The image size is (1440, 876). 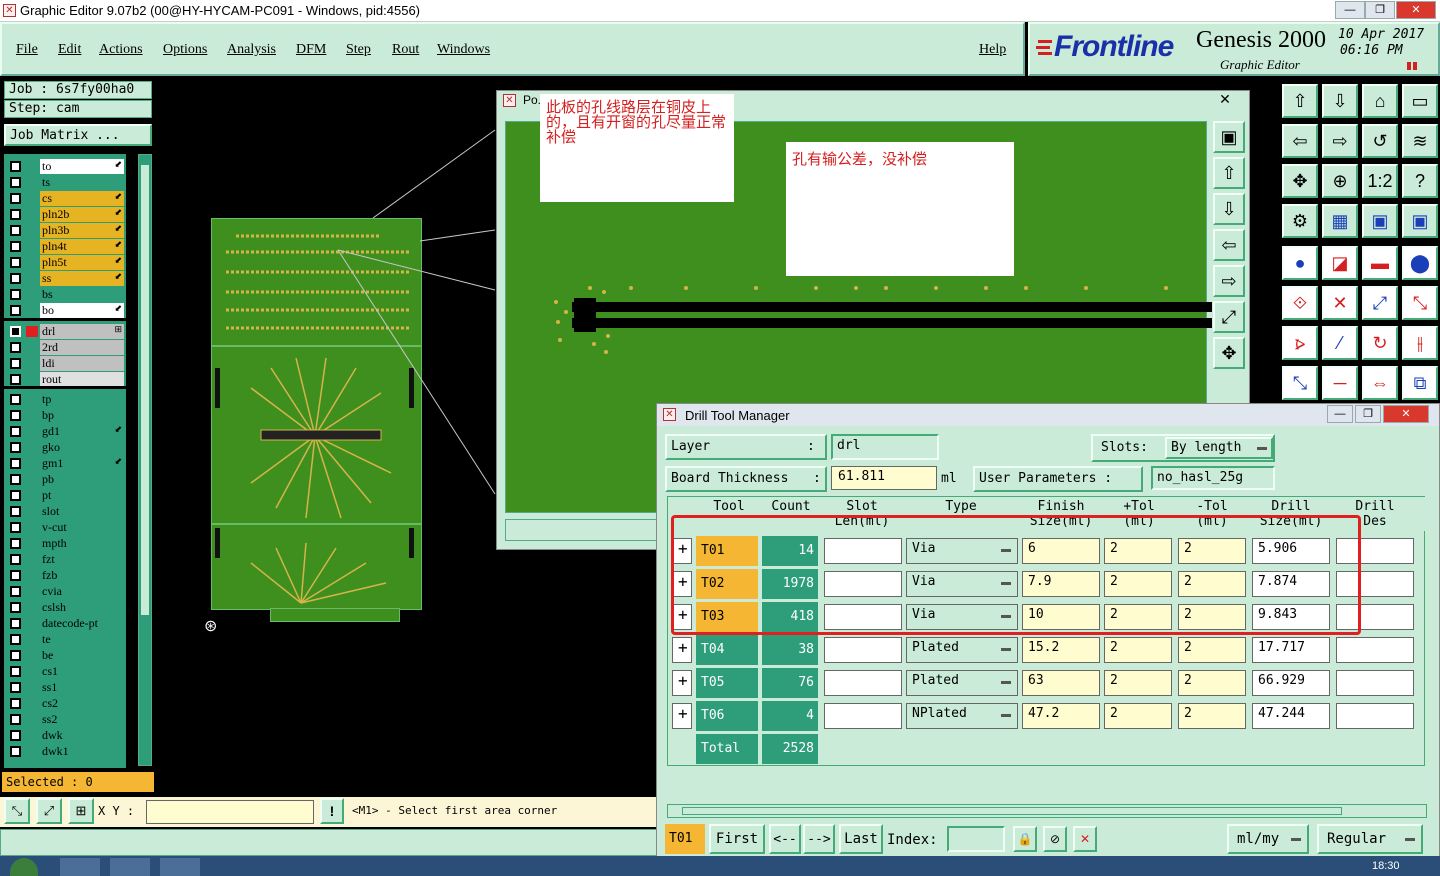 What do you see at coordinates (1420, 343) in the screenshot?
I see `mirror-icon: ⫲` at bounding box center [1420, 343].